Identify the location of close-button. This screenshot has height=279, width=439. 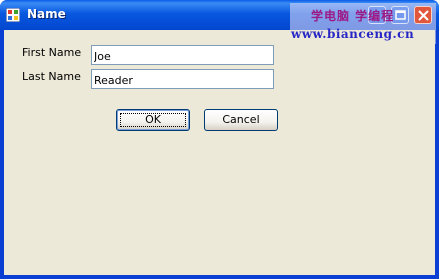
(423, 15).